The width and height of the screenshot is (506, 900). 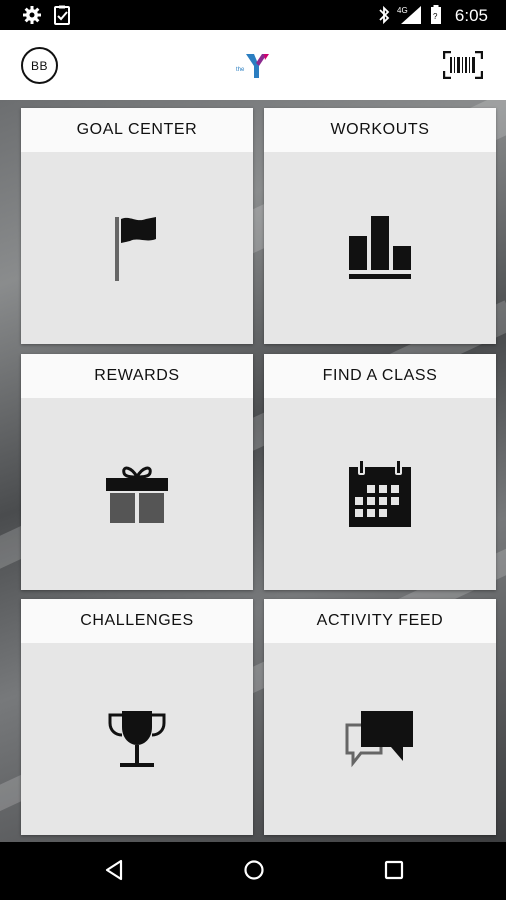 What do you see at coordinates (410, 17) in the screenshot?
I see `signal-4g-icon: 4G` at bounding box center [410, 17].